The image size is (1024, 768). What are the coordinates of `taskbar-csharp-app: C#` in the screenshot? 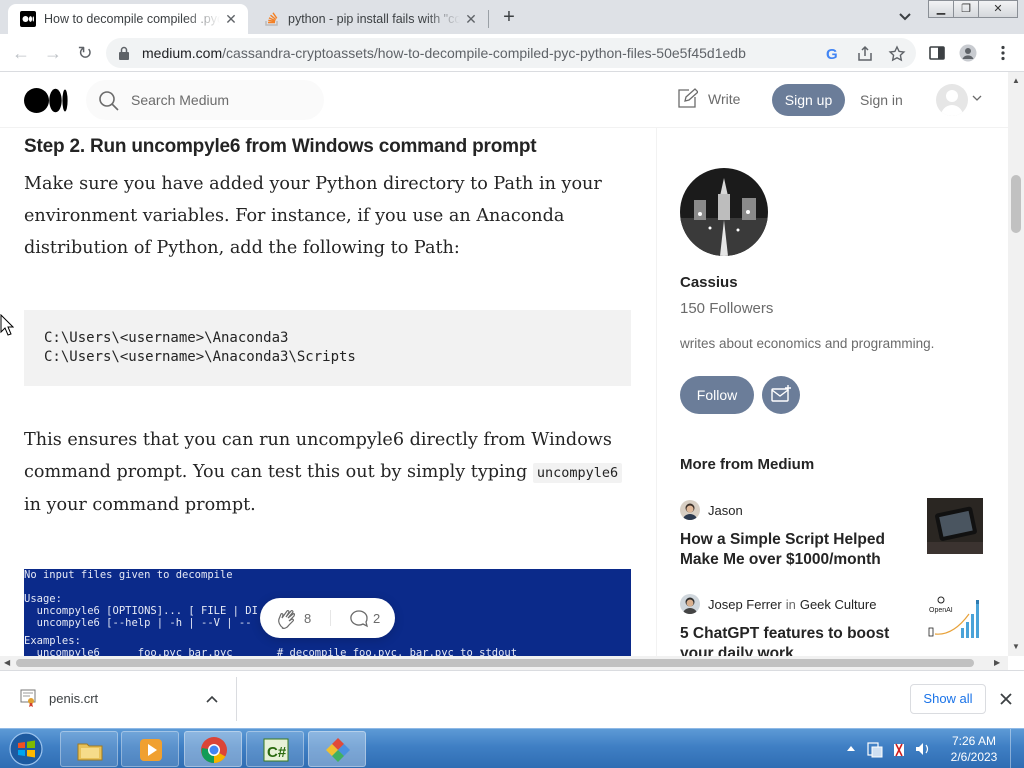 It's located at (275, 749).